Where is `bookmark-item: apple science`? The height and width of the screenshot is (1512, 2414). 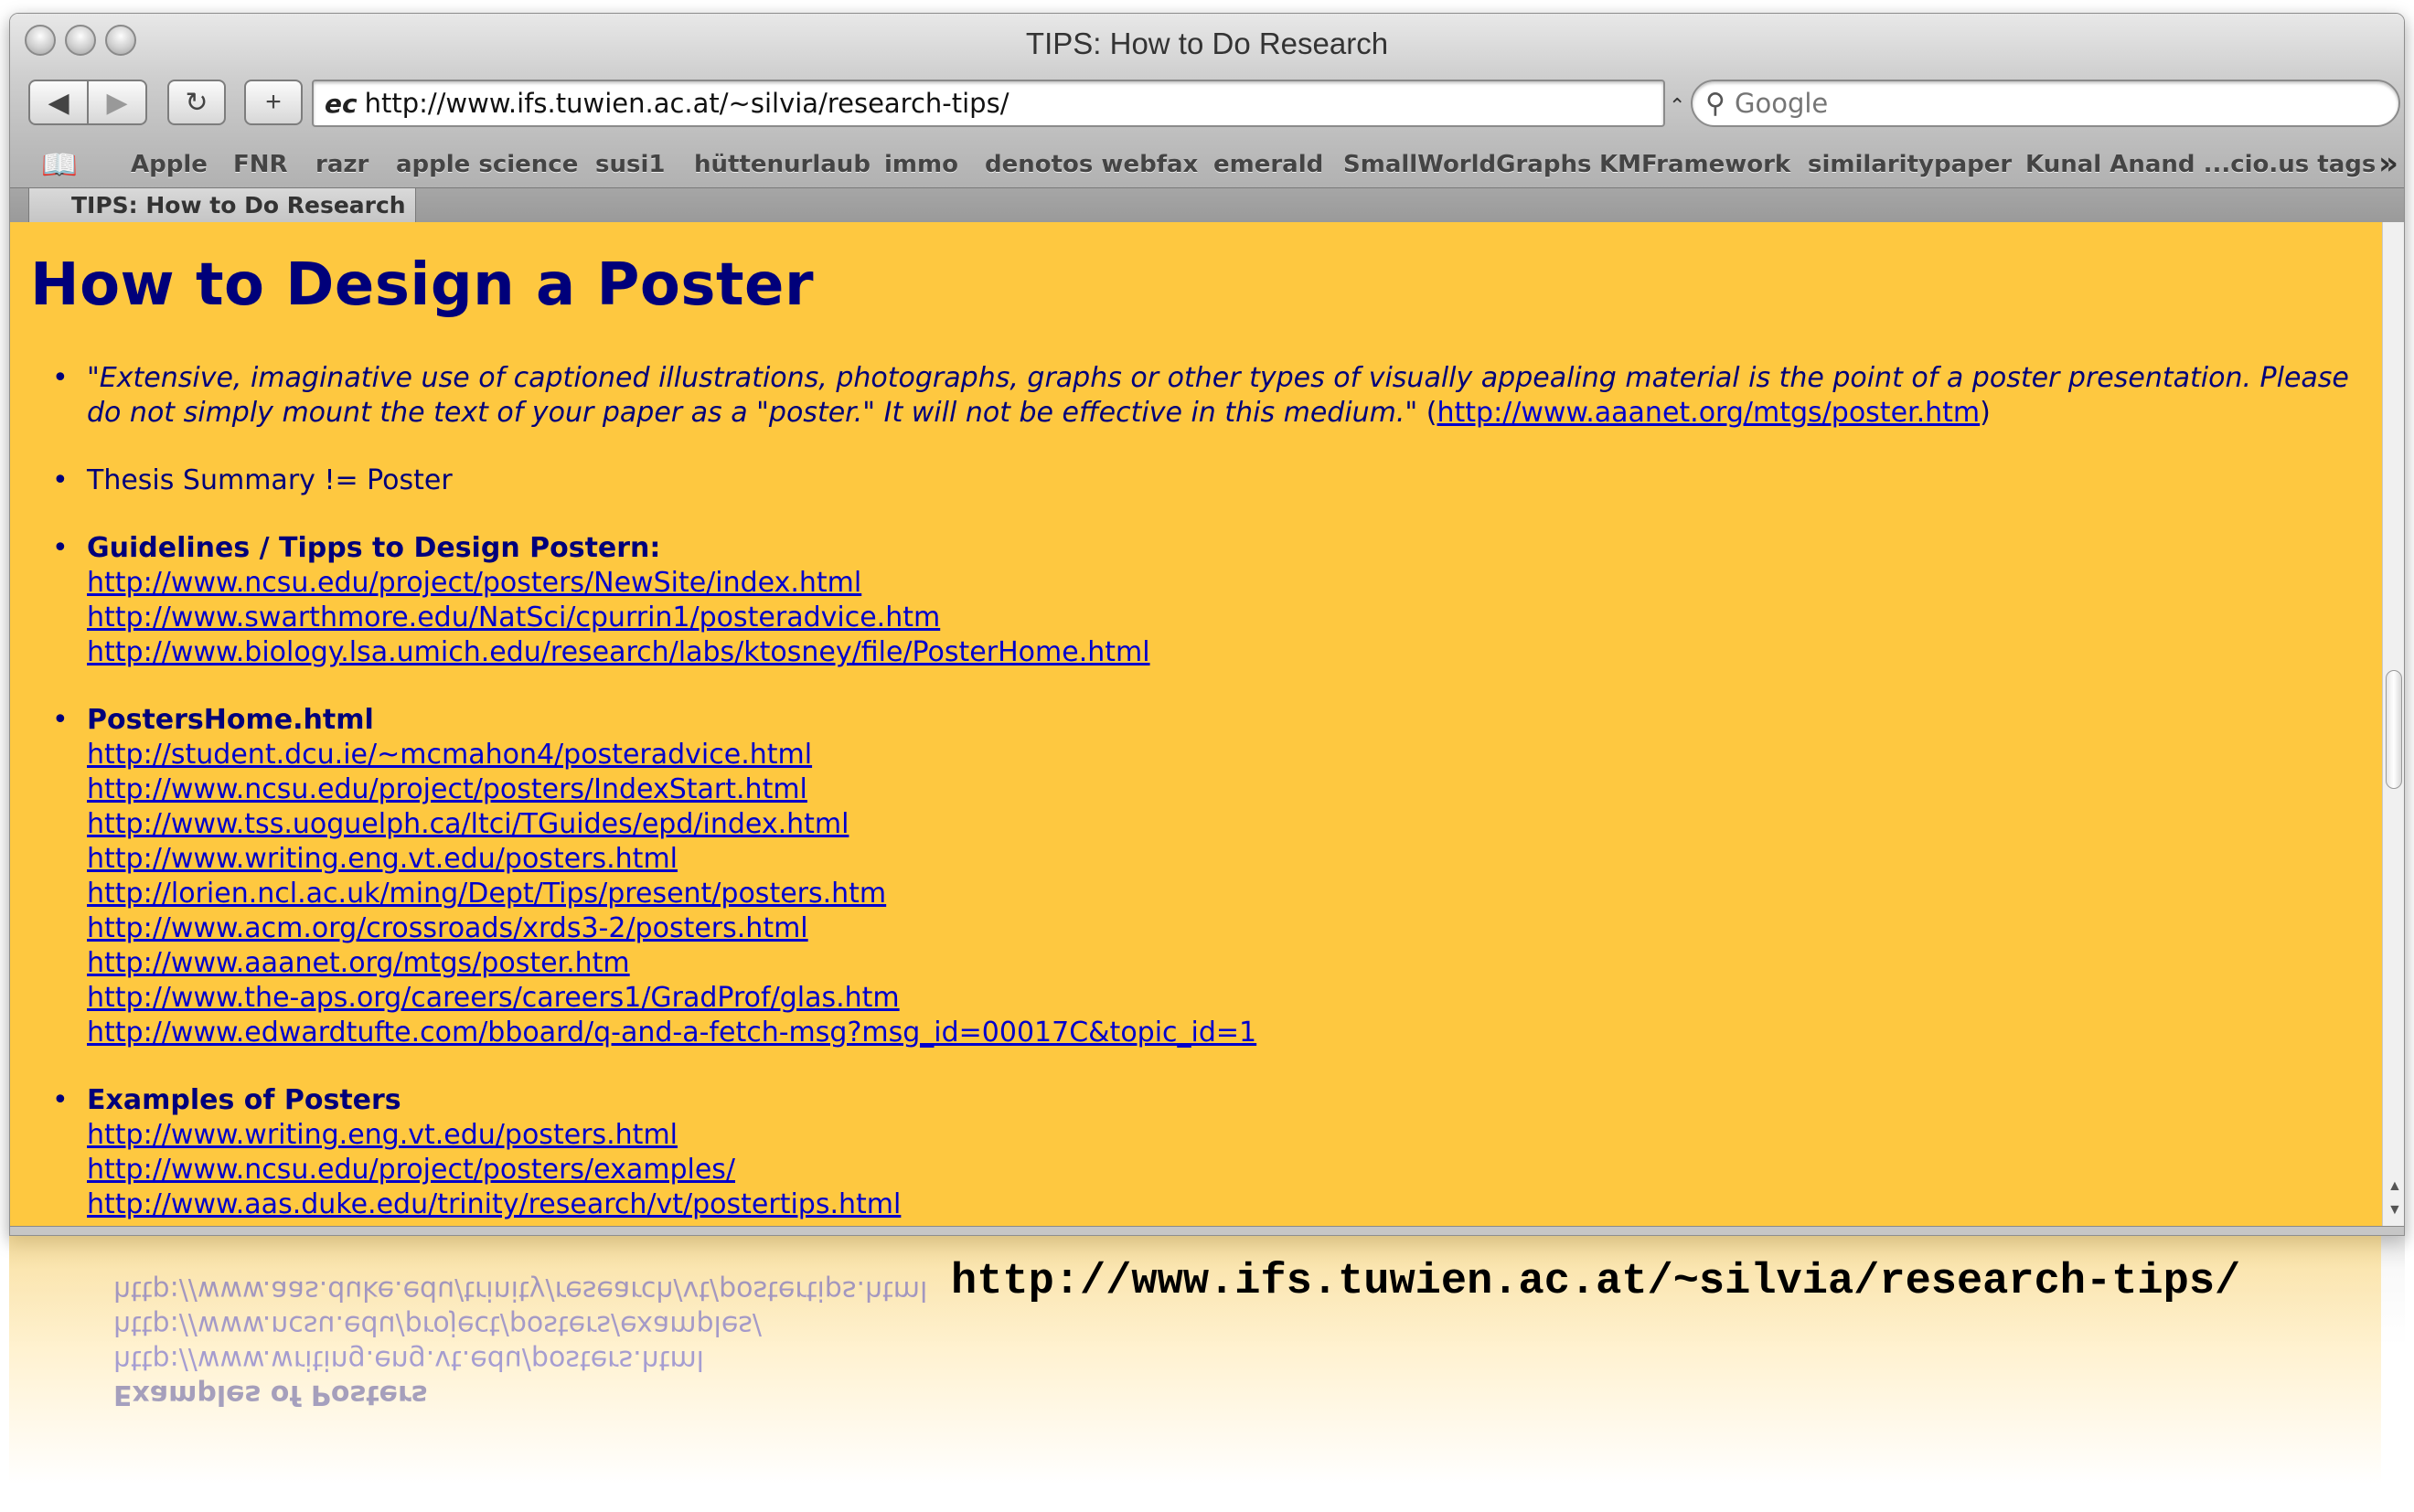 bookmark-item: apple science is located at coordinates (487, 164).